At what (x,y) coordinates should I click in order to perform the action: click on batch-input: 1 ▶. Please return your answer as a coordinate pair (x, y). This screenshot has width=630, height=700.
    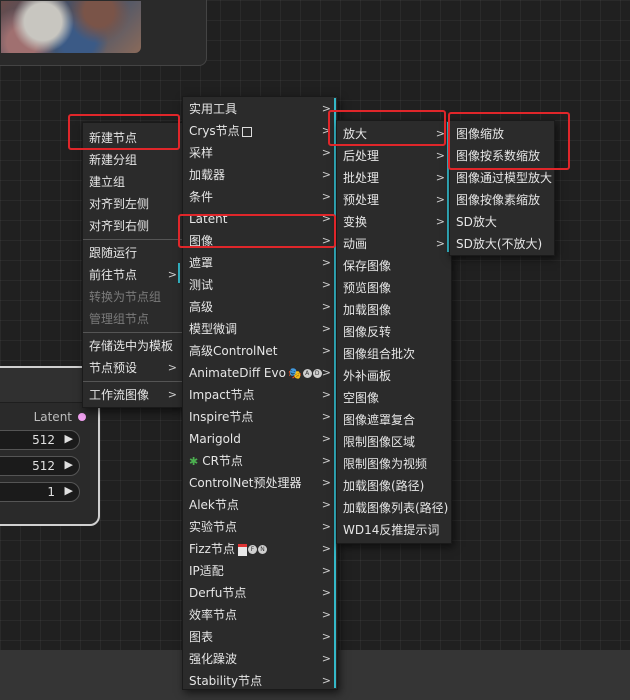
    Looking at the image, I should click on (40, 492).